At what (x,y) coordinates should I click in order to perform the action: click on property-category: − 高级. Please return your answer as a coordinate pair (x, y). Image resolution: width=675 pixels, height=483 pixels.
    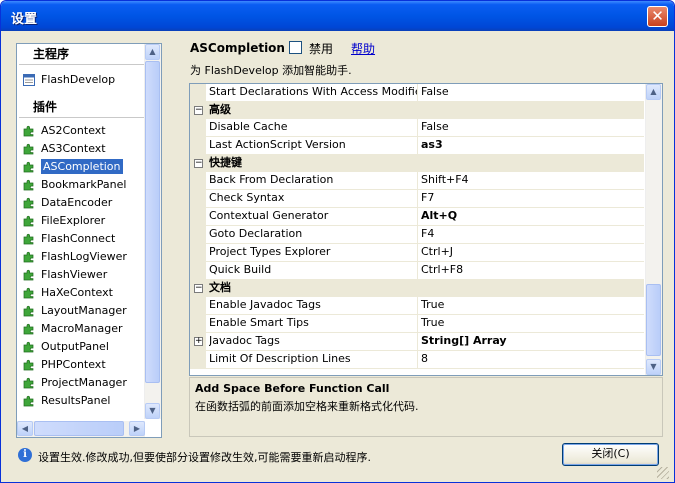
    Looking at the image, I should click on (417, 110).